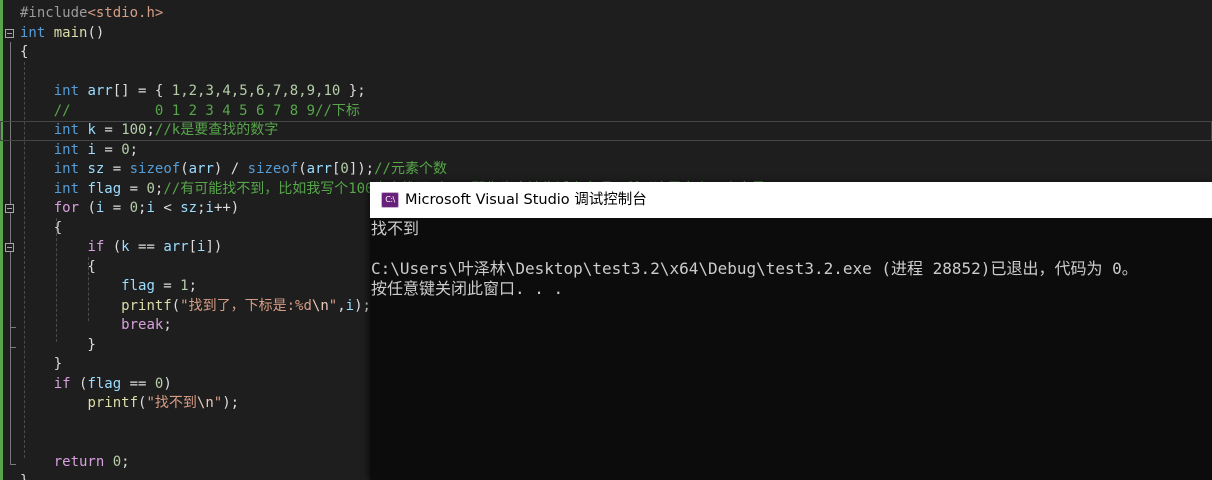 The height and width of the screenshot is (480, 1212). What do you see at coordinates (79, 461) in the screenshot?
I see `code-token: return` at bounding box center [79, 461].